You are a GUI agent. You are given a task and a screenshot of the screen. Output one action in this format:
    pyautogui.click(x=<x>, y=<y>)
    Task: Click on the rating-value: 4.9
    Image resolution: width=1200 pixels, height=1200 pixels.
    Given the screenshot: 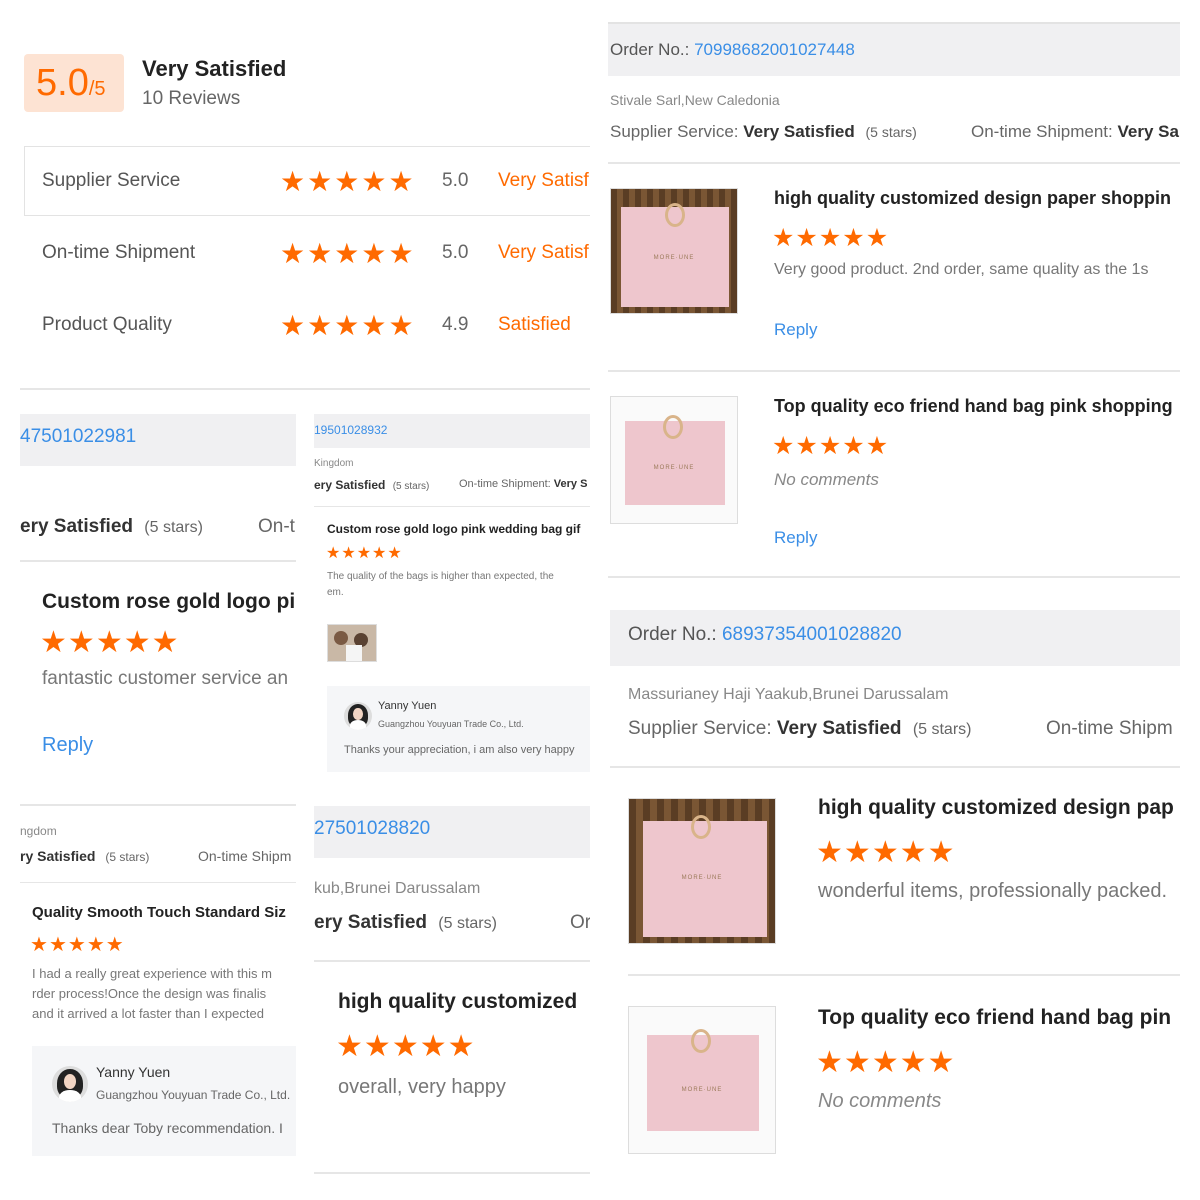 What is the action you would take?
    pyautogui.click(x=455, y=324)
    